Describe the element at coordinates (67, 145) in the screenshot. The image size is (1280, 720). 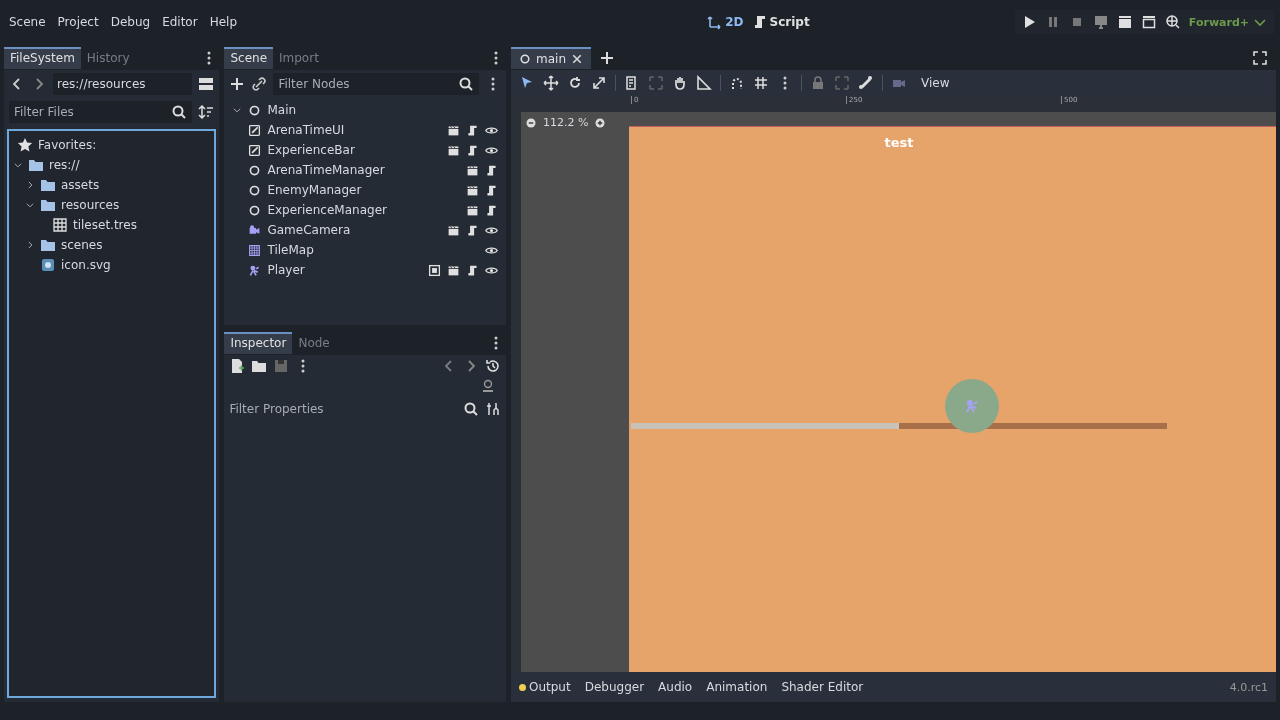
I see `favorites-label: Favorites:` at that location.